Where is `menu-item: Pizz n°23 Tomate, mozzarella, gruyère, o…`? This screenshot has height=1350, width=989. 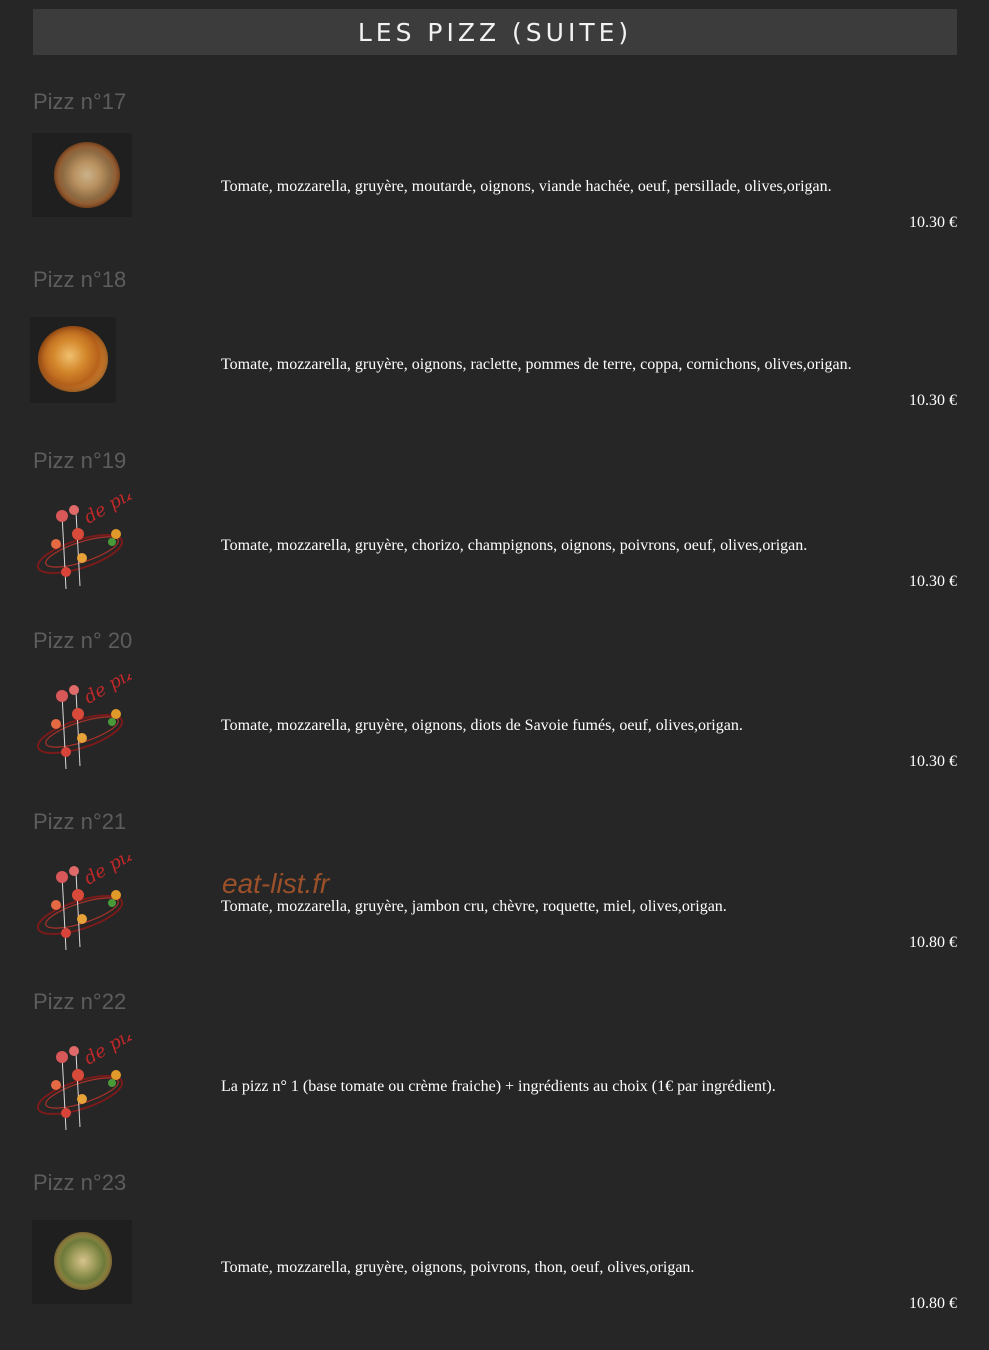 menu-item: Pizz n°23 Tomate, mozzarella, gruyère, o… is located at coordinates (494, 1260).